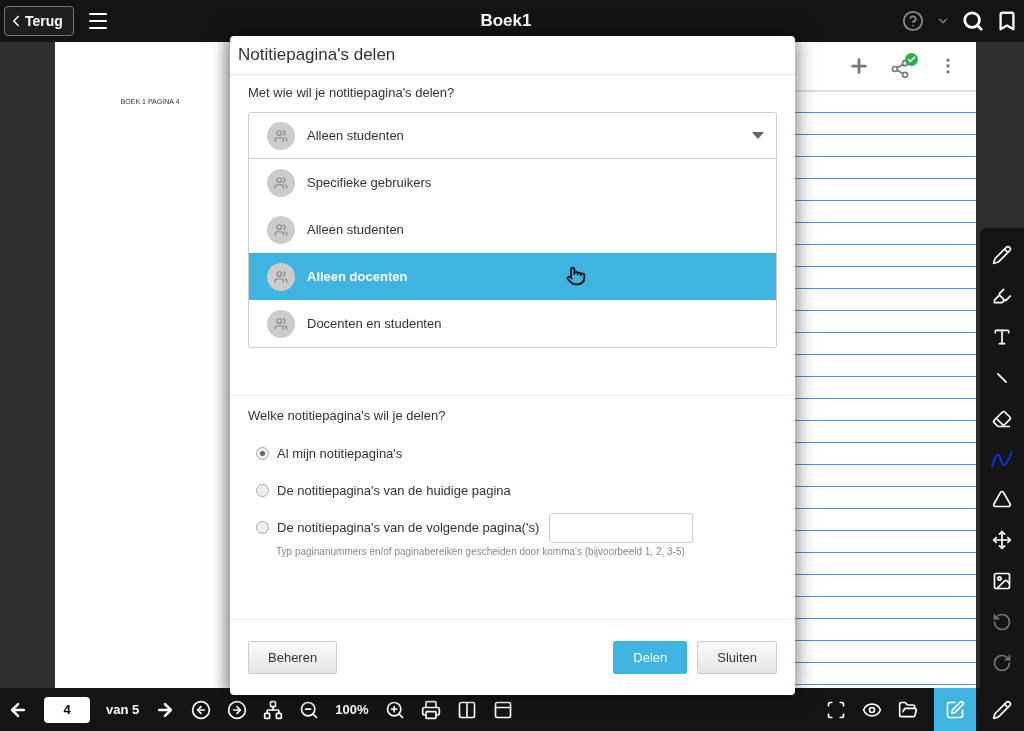  Describe the element at coordinates (67, 709) in the screenshot. I see `page-number-field: 4` at that location.